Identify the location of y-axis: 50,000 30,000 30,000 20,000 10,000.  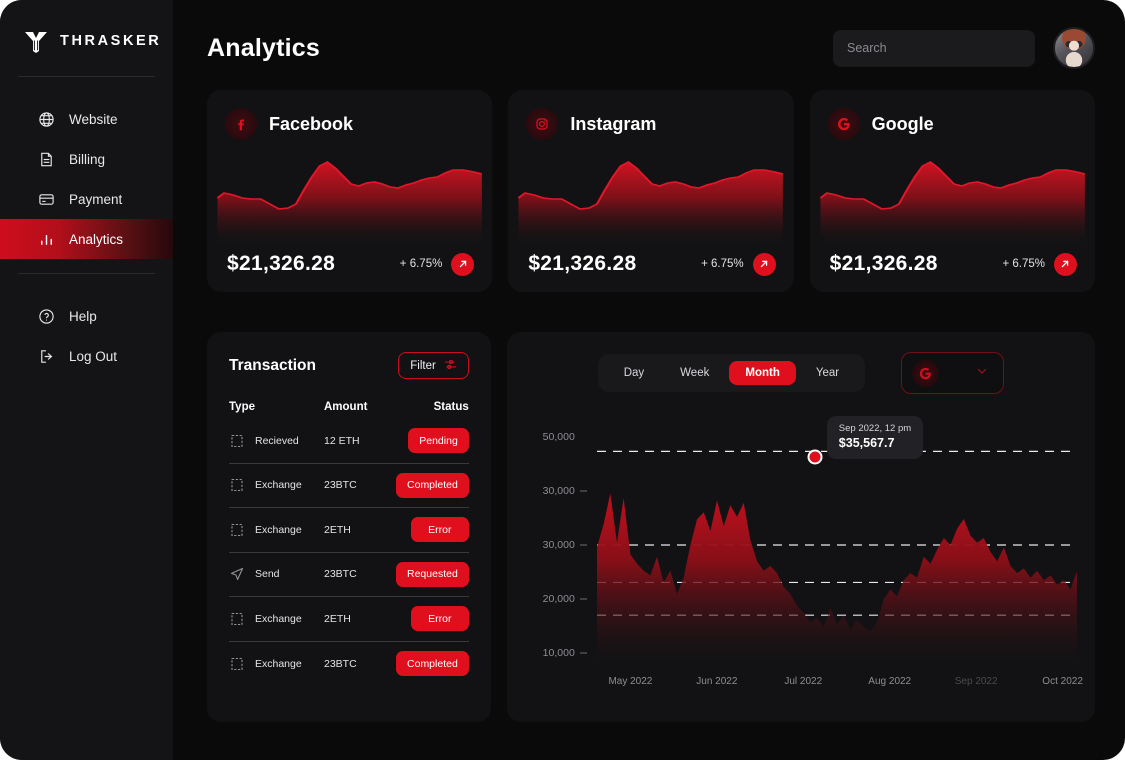
(560, 545).